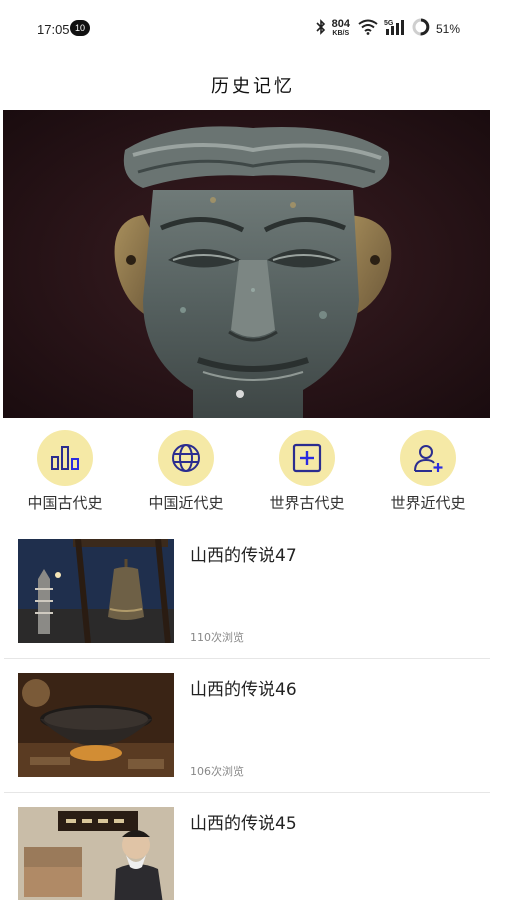 This screenshot has width=506, height=900. Describe the element at coordinates (395, 29) in the screenshot. I see `cell-signal-icon: 5G` at that location.